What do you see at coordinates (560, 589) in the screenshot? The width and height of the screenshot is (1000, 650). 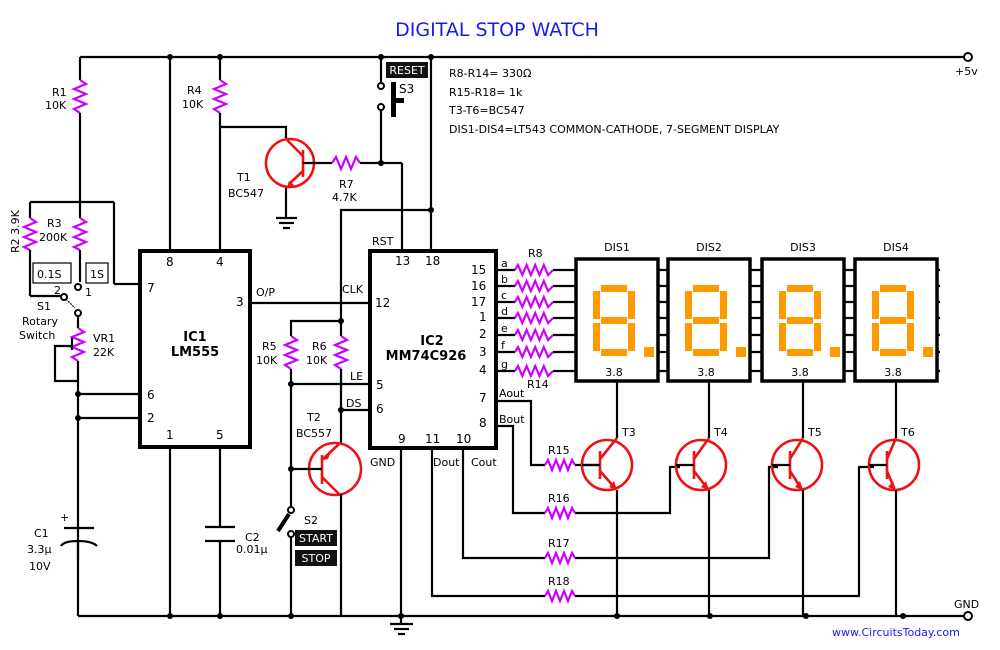 I see `r18-resistor: R18` at bounding box center [560, 589].